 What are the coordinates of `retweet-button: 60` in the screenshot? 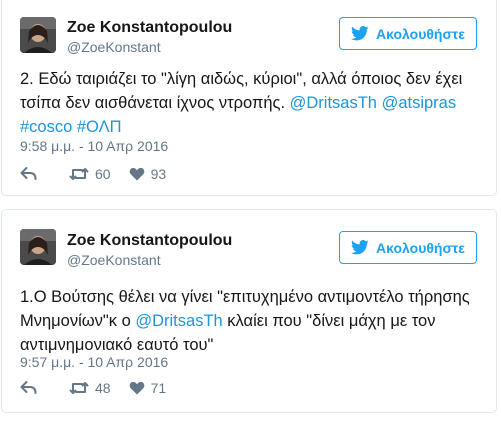 It's located at (90, 174).